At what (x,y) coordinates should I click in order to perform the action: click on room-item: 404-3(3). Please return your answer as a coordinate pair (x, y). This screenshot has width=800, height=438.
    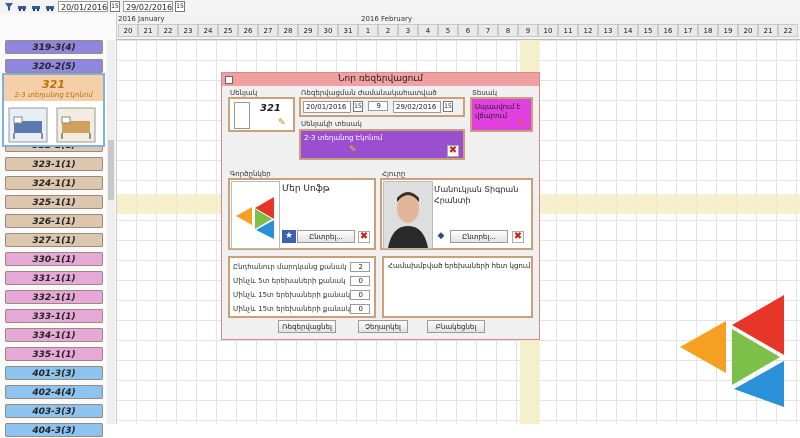
    Looking at the image, I should click on (54, 430).